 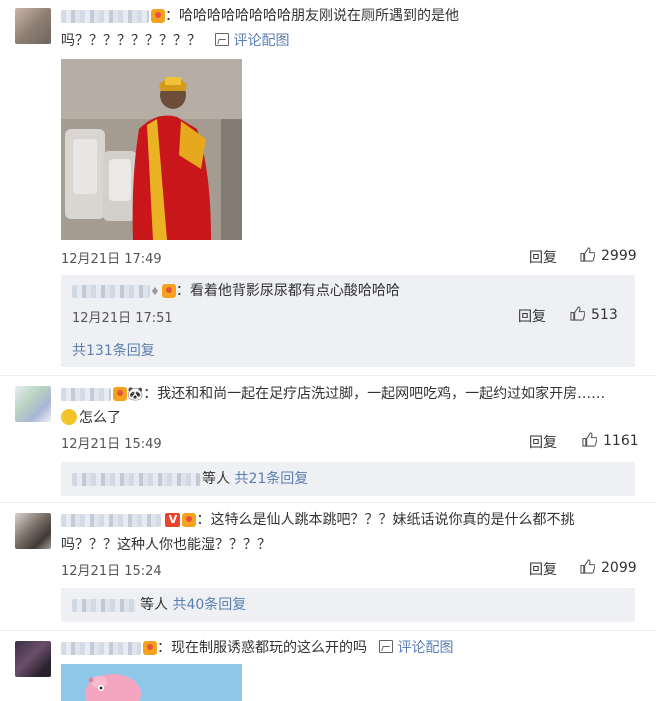 What do you see at coordinates (236, 291) in the screenshot?
I see `sub-reply-text: ♦ ：看着他背影尿尿都有点心酸哈哈哈` at bounding box center [236, 291].